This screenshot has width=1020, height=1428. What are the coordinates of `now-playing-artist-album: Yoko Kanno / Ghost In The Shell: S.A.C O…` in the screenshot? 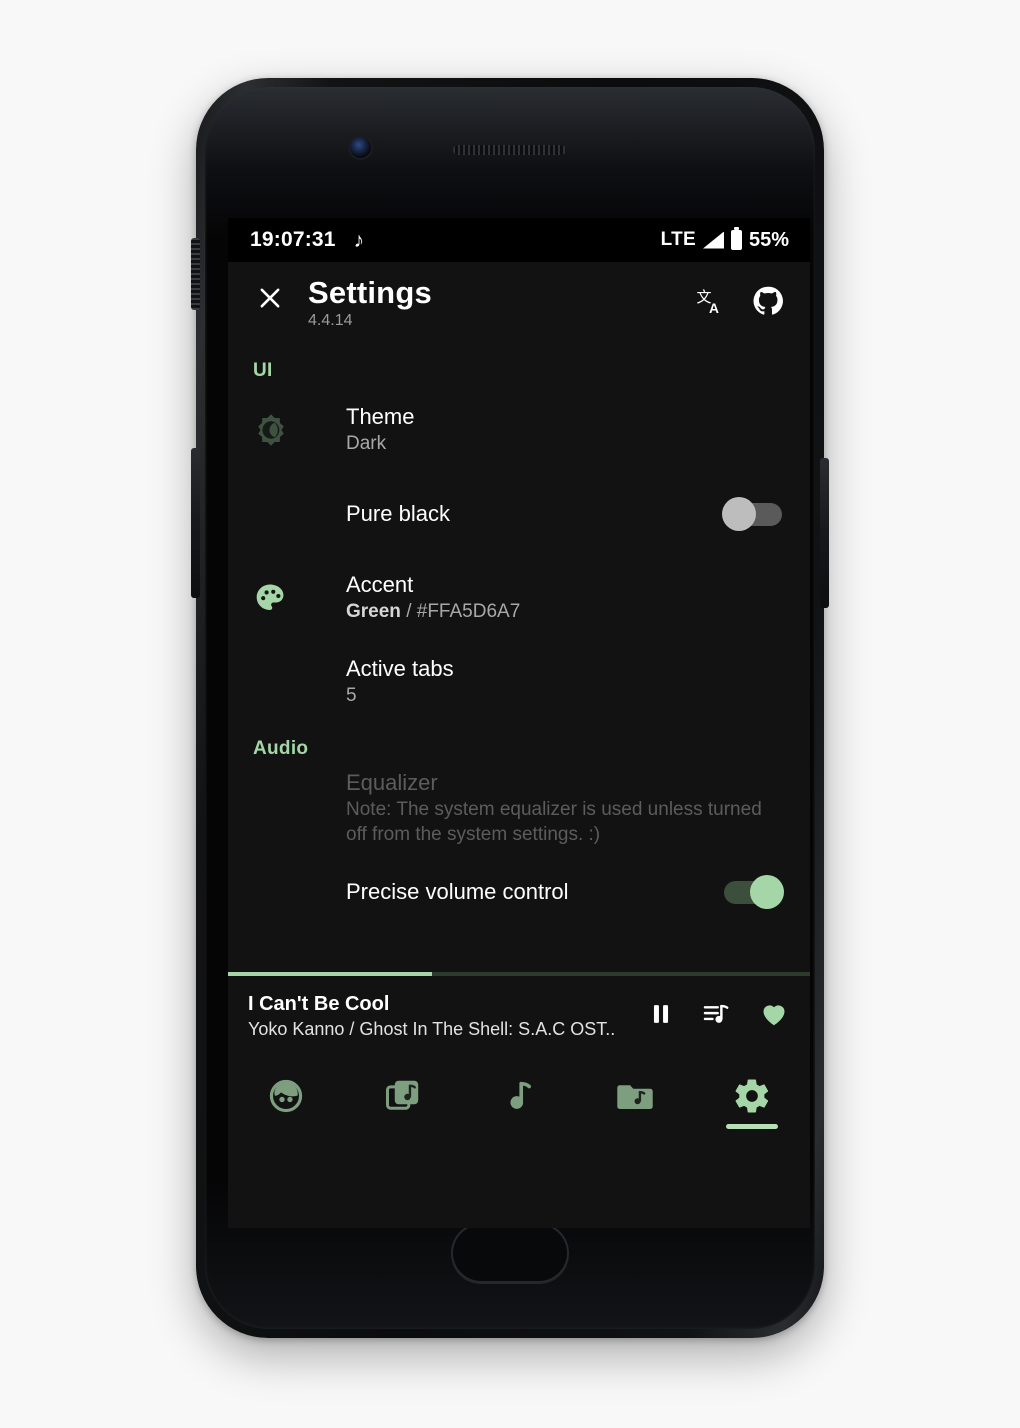 It's located at (432, 1028).